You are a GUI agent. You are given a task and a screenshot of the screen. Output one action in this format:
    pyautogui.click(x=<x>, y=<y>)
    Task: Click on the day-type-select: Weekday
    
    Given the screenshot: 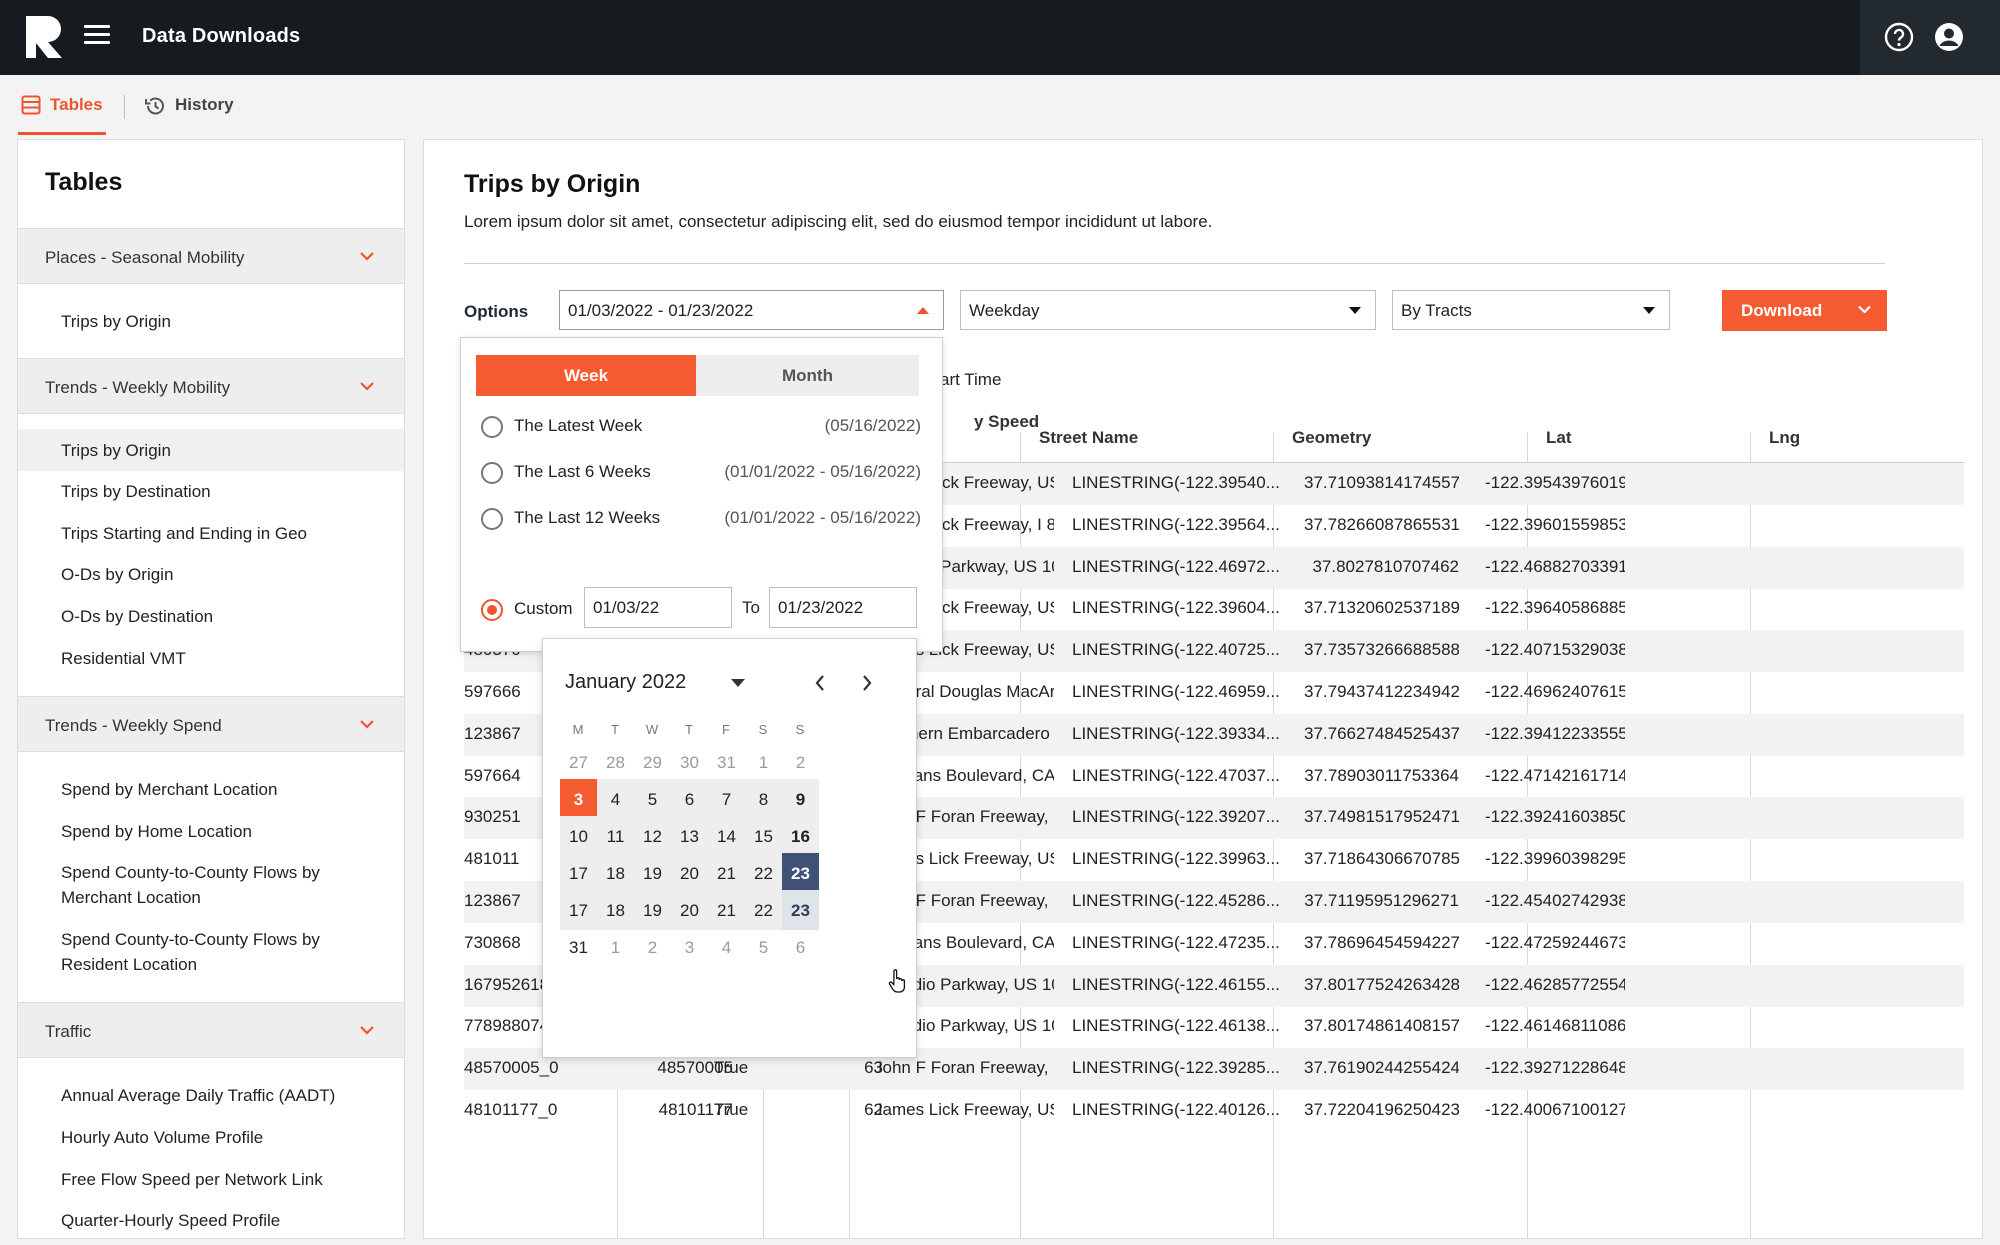 What is the action you would take?
    pyautogui.click(x=1168, y=310)
    